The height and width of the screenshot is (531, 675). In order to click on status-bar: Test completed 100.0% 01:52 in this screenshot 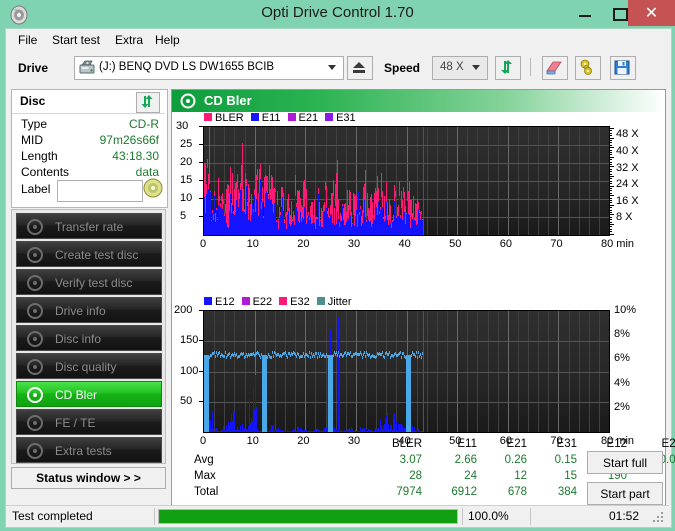, I will do `click(337, 516)`.